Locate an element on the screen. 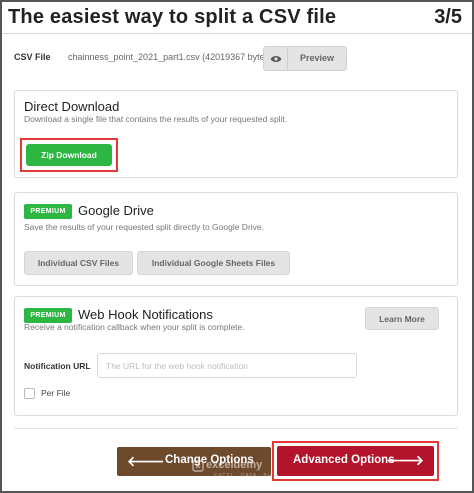 The height and width of the screenshot is (493, 474). preview-button: Preview is located at coordinates (305, 58).